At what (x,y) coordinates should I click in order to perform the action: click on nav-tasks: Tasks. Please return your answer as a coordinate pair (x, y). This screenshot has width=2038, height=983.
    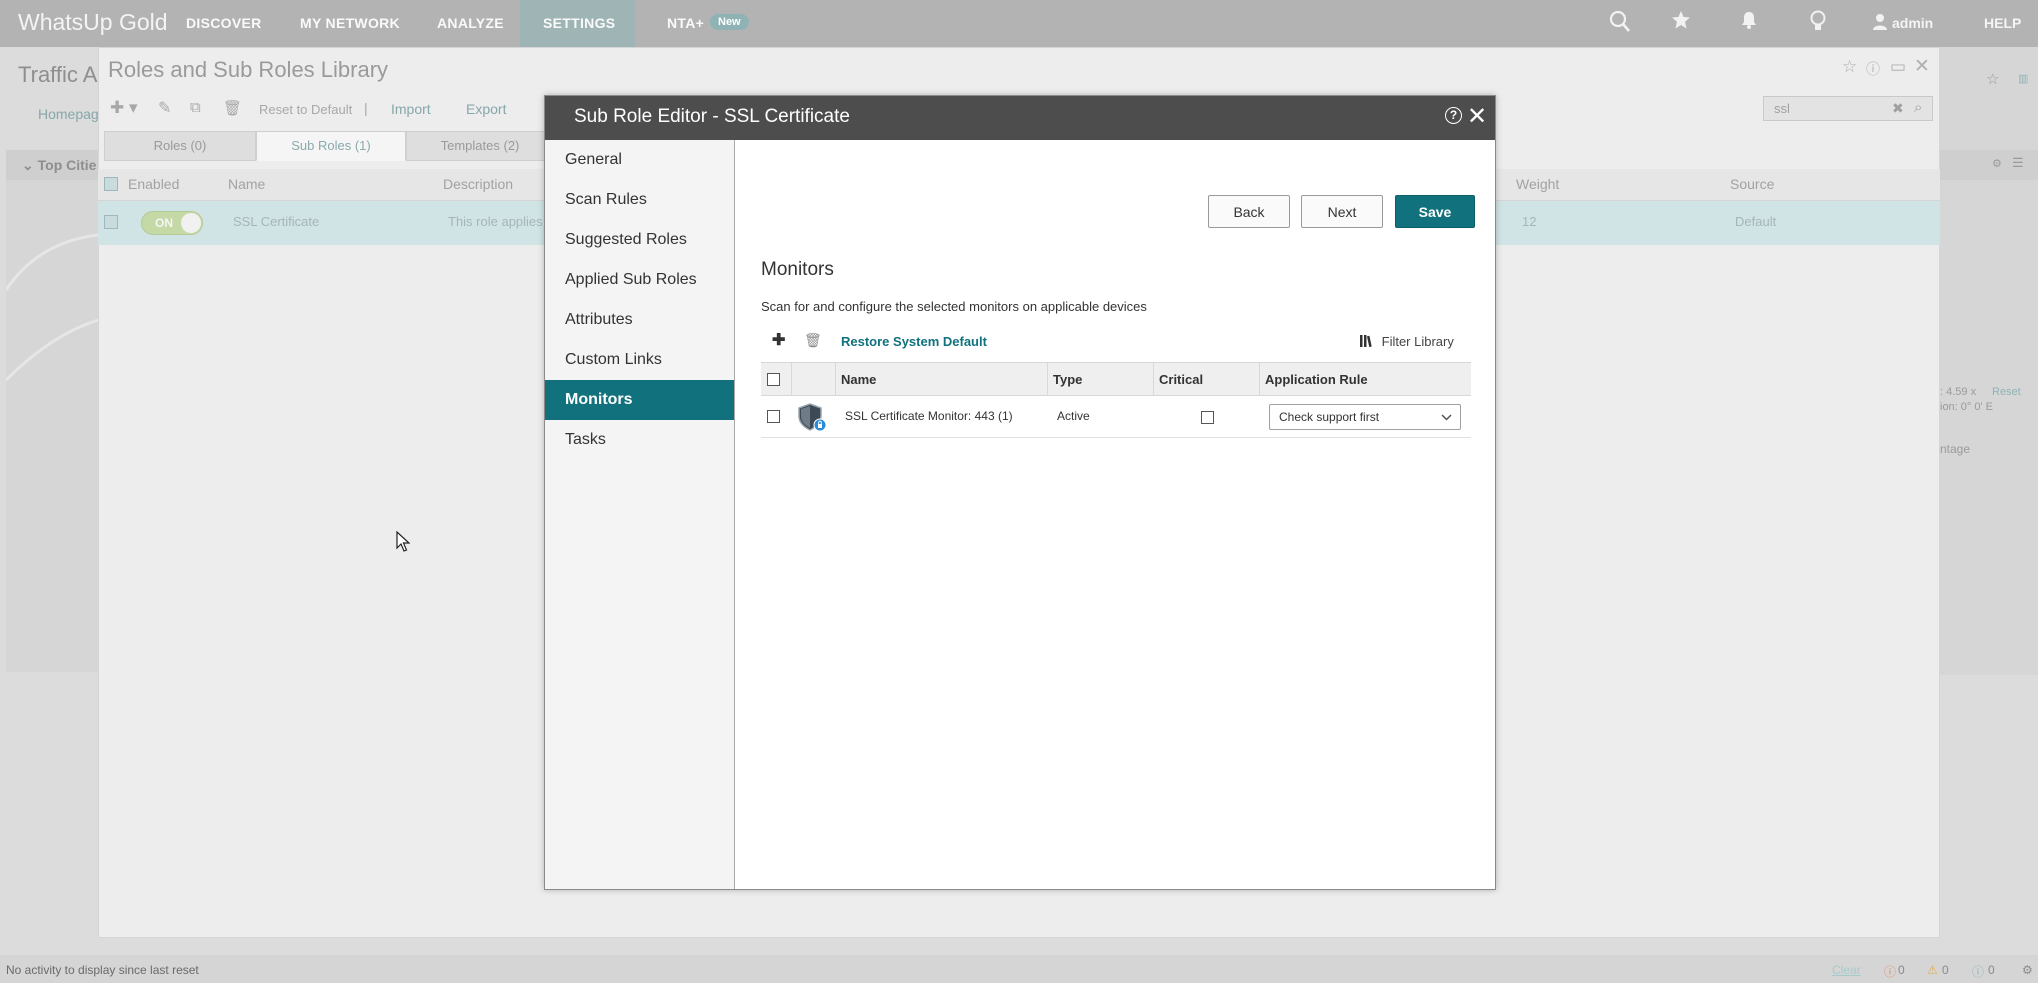
    Looking at the image, I should click on (639, 440).